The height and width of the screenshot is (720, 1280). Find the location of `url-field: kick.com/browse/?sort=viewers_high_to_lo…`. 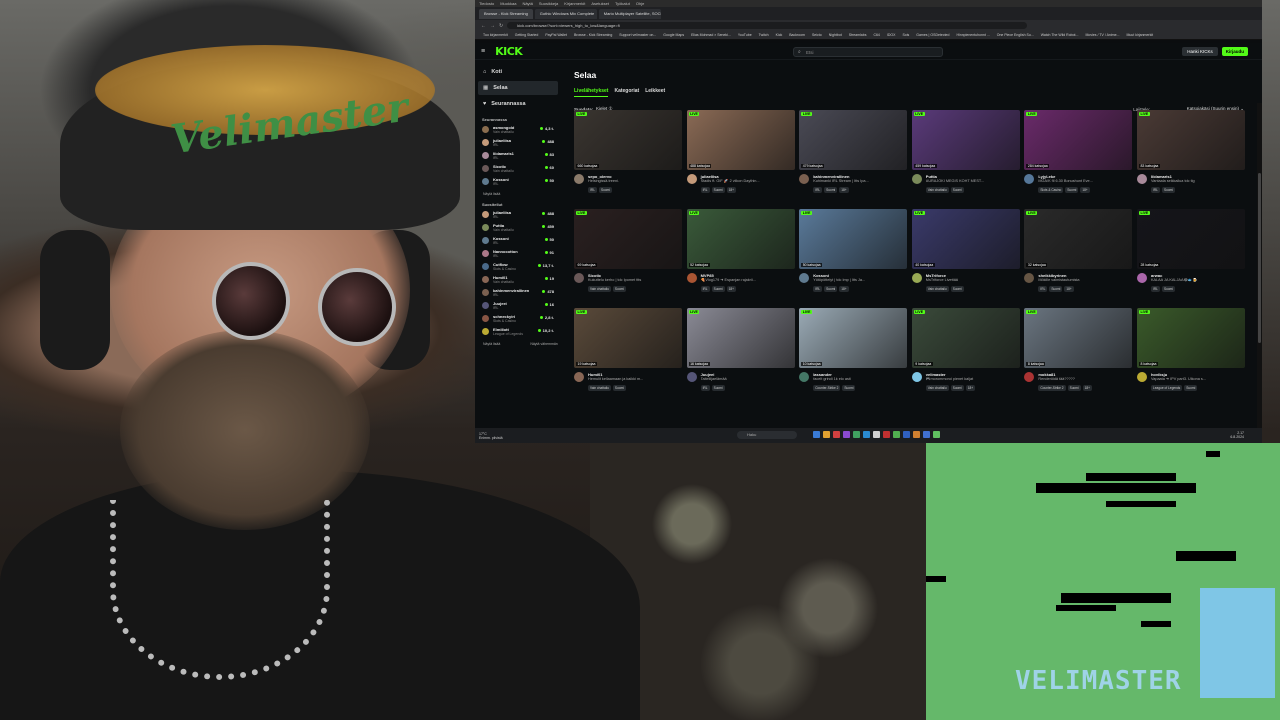

url-field: kick.com/browse/?sort=viewers_high_to_lo… is located at coordinates (767, 25).